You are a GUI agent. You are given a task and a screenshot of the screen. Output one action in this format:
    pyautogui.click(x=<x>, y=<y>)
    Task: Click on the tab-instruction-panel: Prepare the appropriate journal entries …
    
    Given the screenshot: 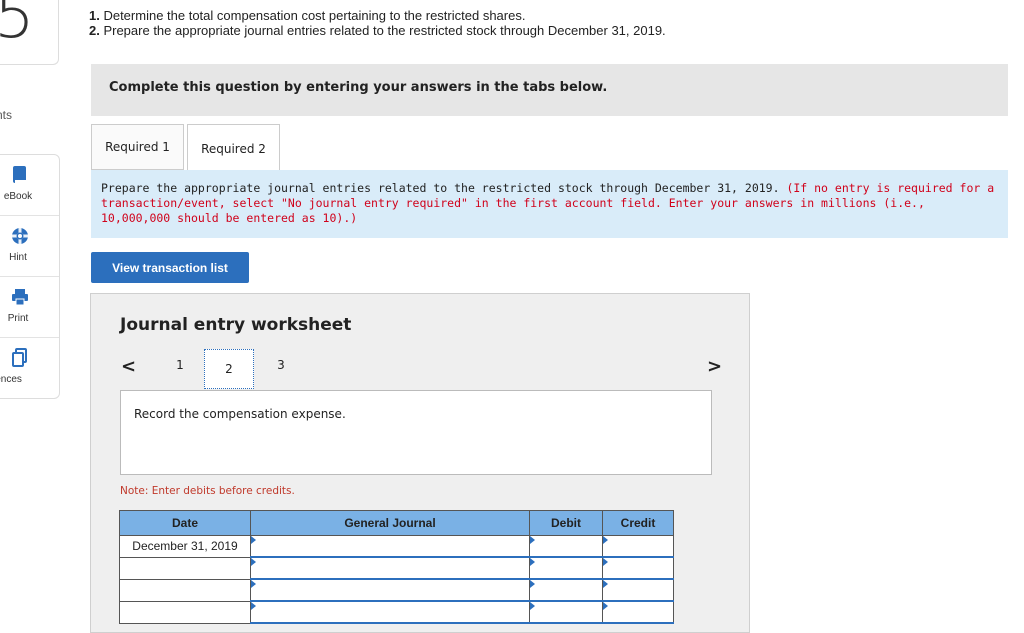 What is the action you would take?
    pyautogui.click(x=549, y=204)
    